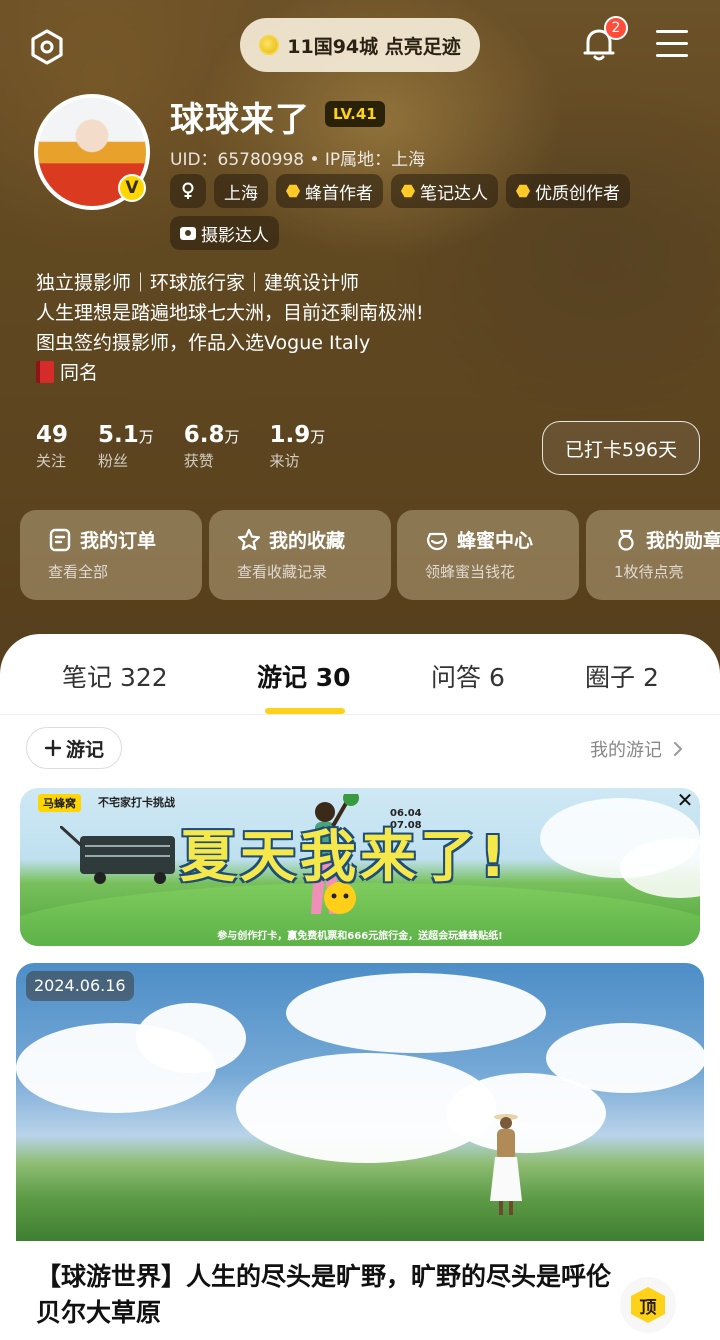  I want to click on top-bar: 11国94城 点亮足迹 2, so click(360, 45).